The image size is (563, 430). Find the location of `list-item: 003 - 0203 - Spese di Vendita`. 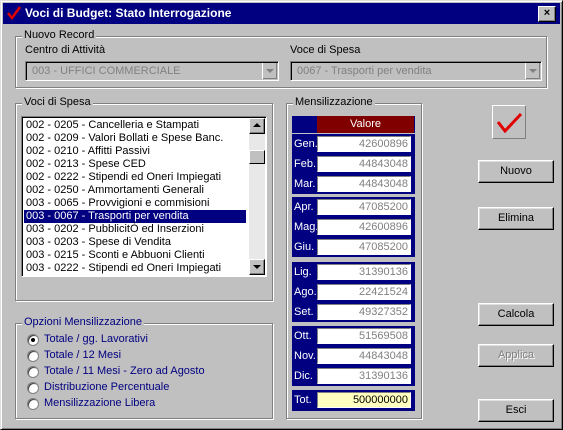

list-item: 003 - 0203 - Spese di Vendita is located at coordinates (136, 242).